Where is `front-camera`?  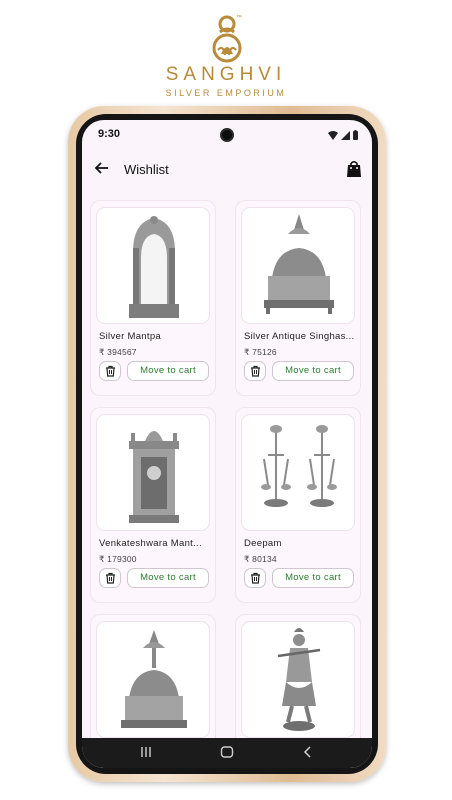 front-camera is located at coordinates (227, 135).